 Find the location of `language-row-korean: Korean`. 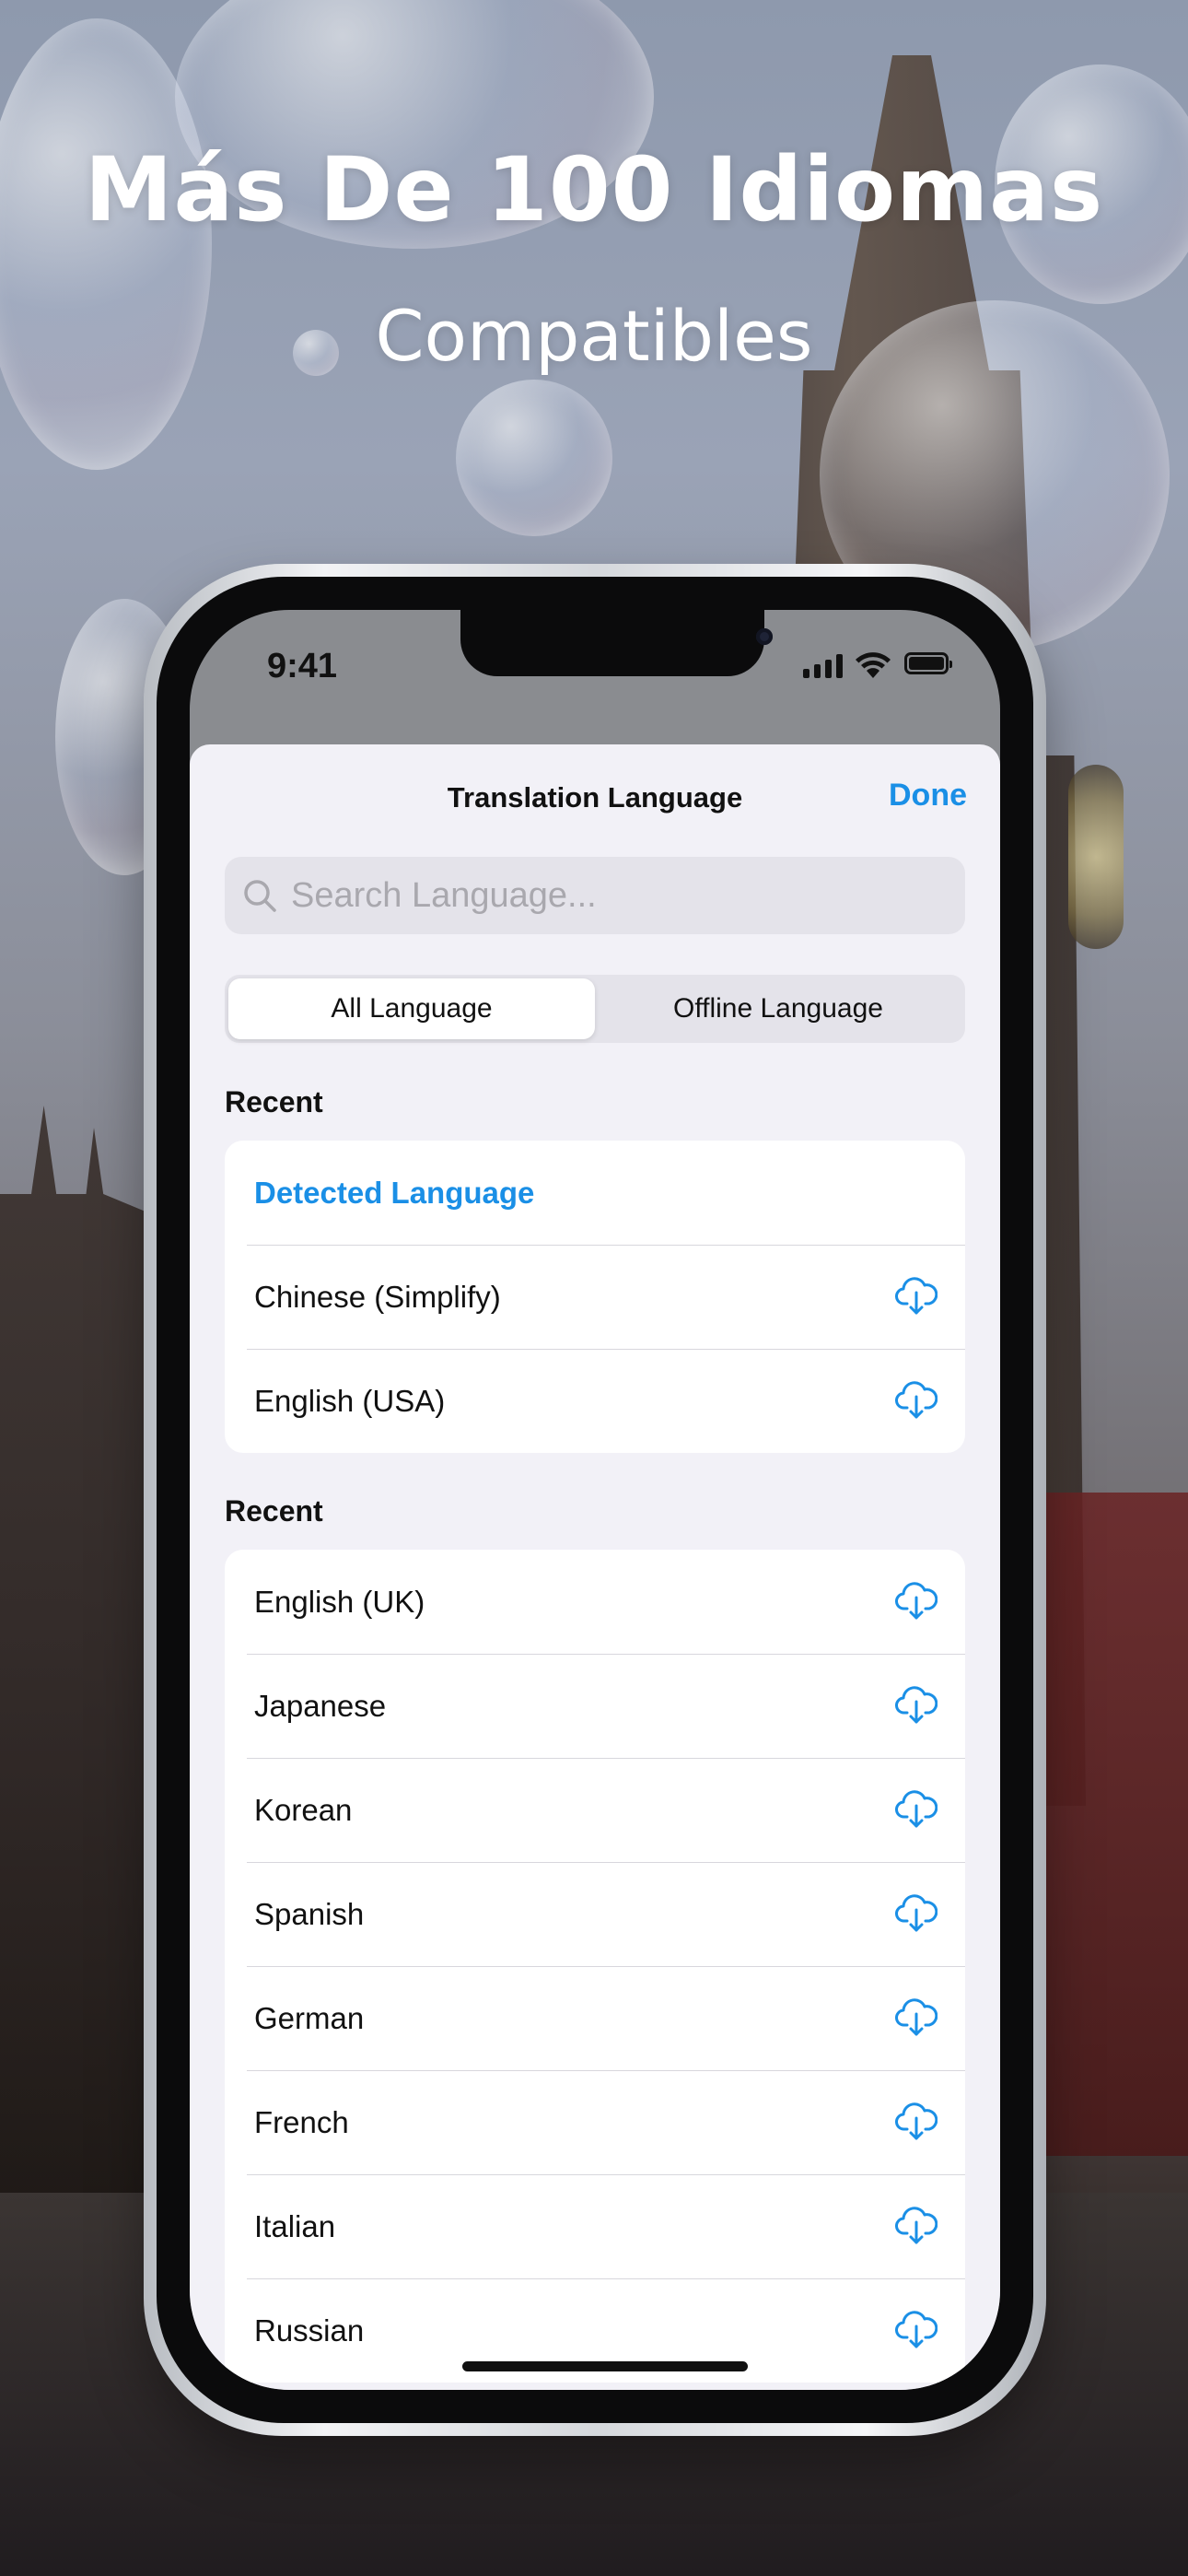

language-row-korean: Korean is located at coordinates (595, 1810).